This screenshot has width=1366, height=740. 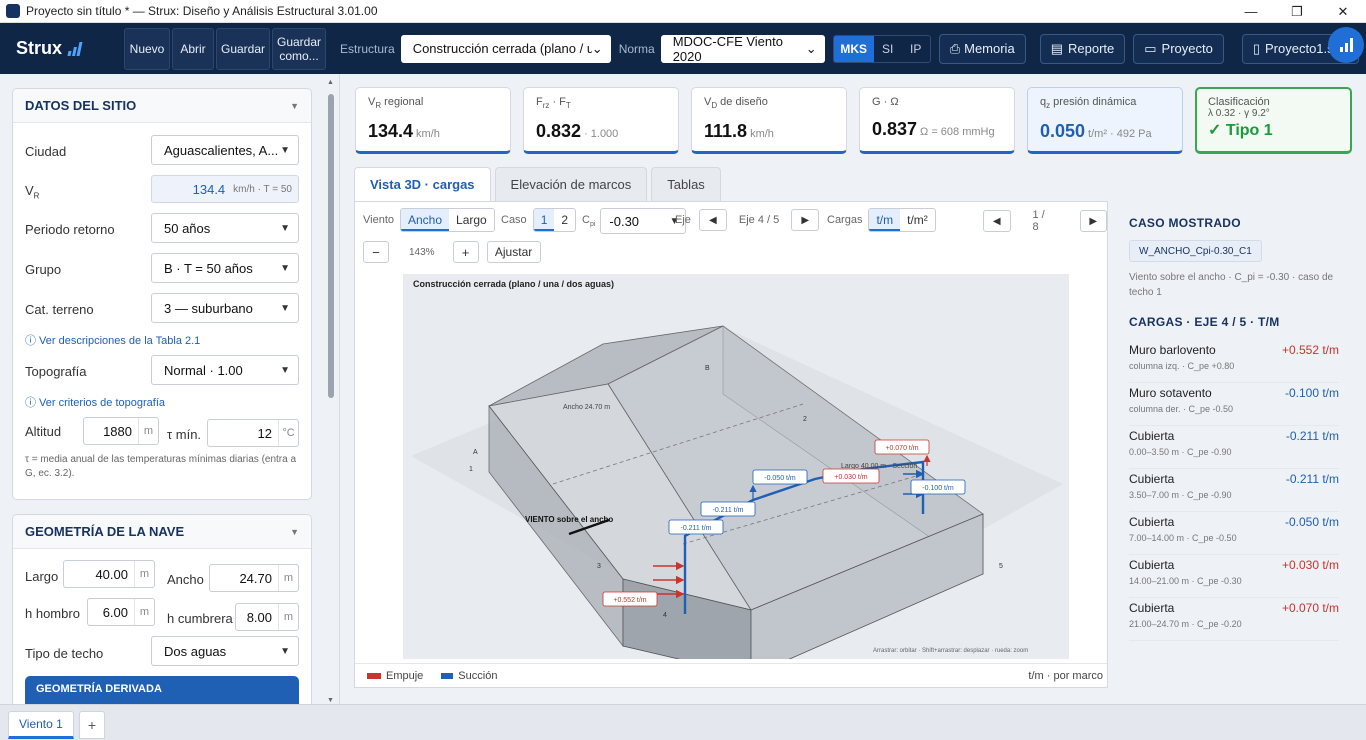 I want to click on restore-button: ❐, so click(x=1297, y=11).